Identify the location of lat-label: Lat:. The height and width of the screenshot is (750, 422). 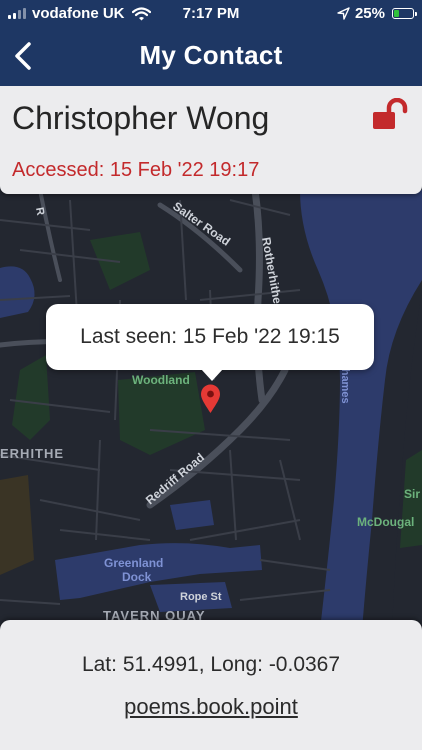
(99, 664).